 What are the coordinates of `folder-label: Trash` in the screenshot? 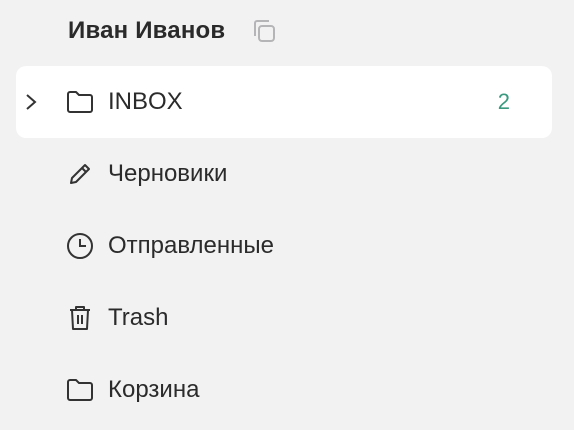 It's located at (138, 317).